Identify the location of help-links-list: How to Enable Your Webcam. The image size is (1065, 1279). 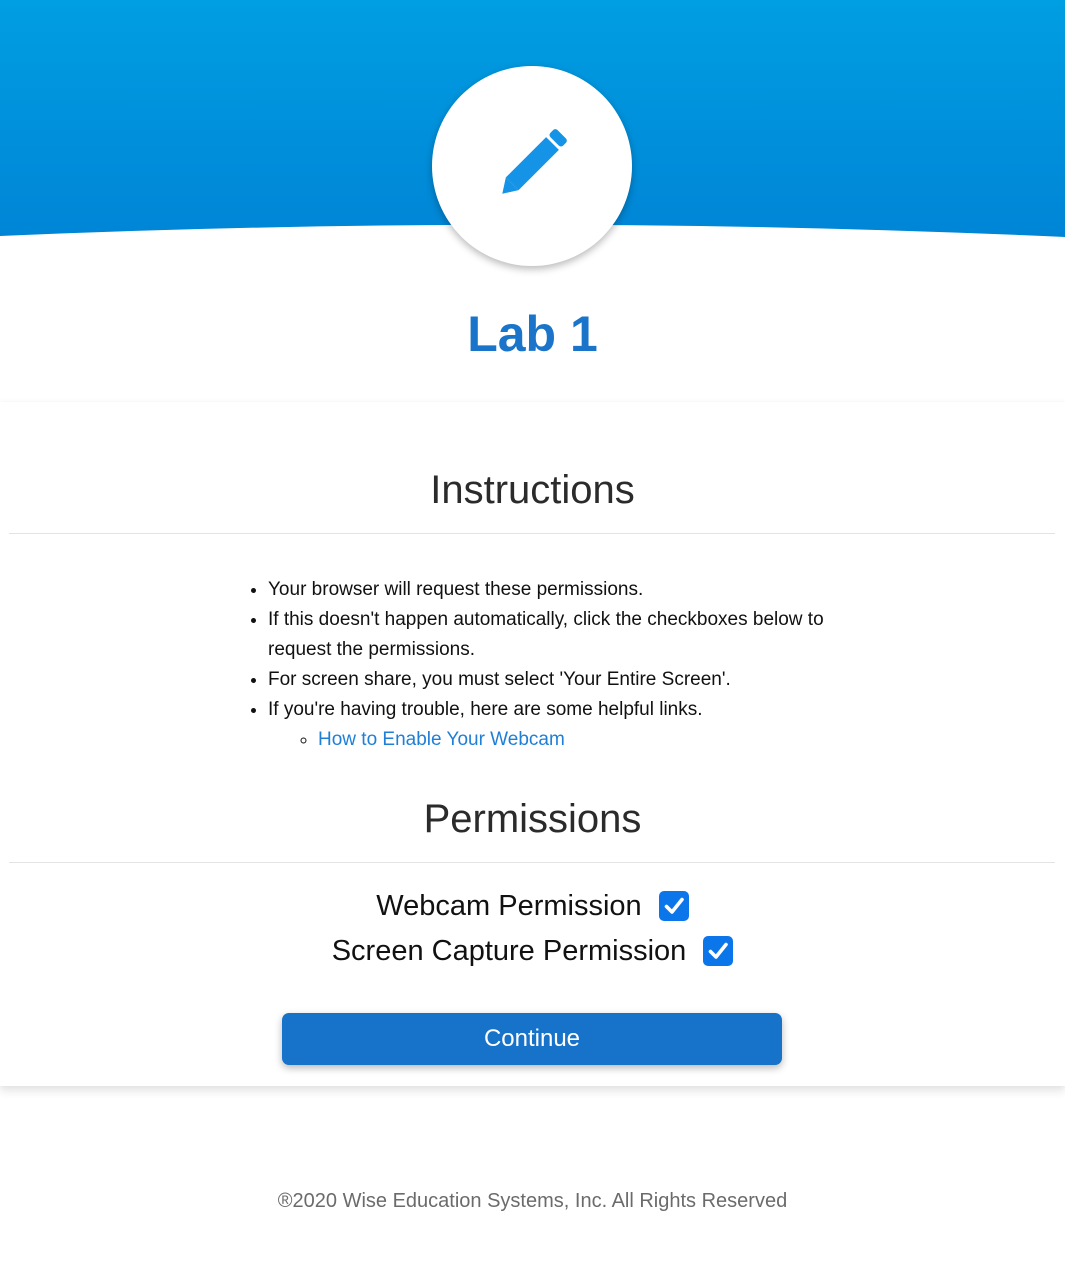
(558, 740).